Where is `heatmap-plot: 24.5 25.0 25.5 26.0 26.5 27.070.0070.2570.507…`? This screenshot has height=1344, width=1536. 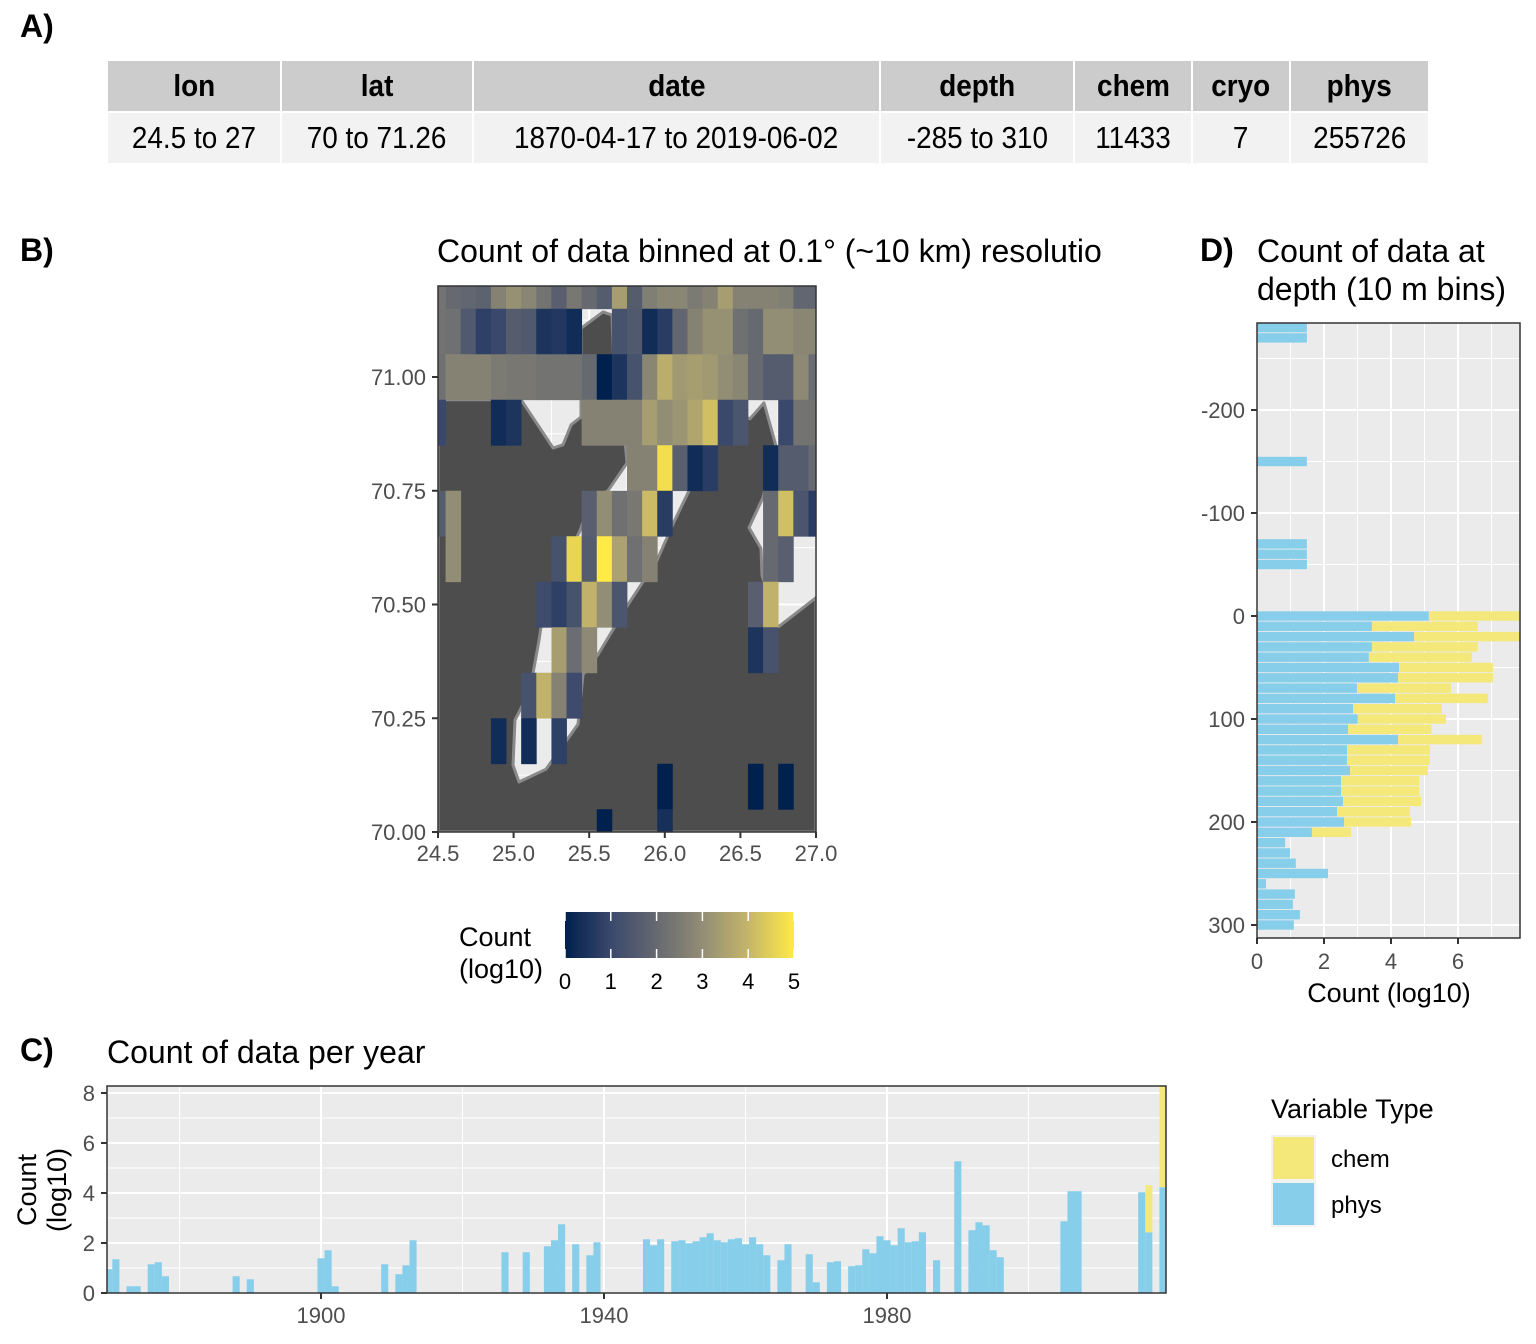
heatmap-plot: 24.5 25.0 25.5 26.0 26.5 27.070.0070.2570.507… is located at coordinates (604, 575).